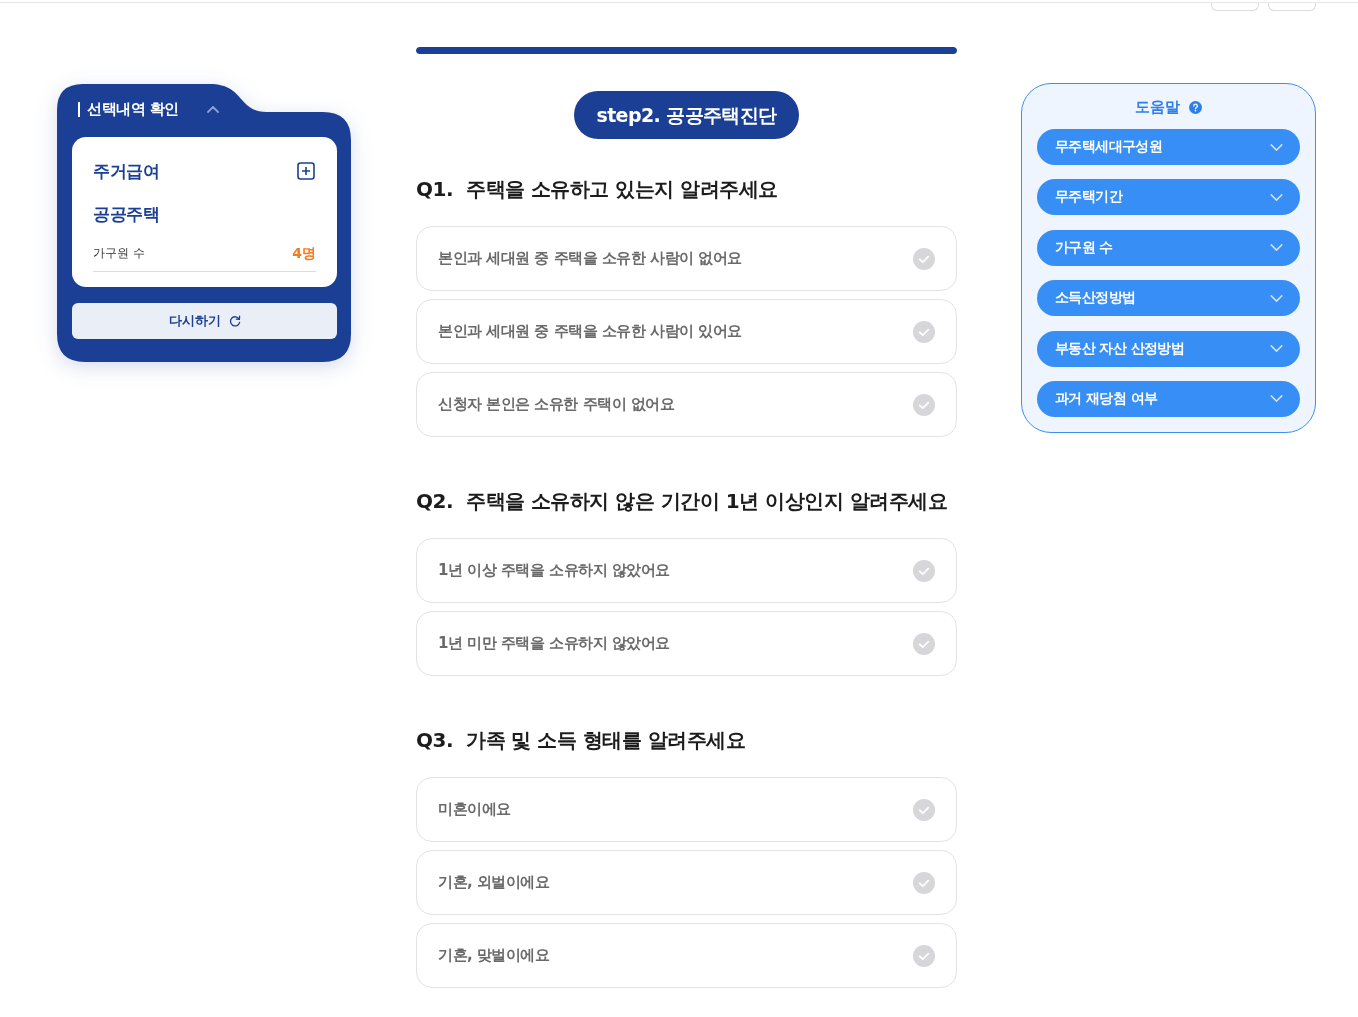  What do you see at coordinates (1168, 348) in the screenshot?
I see `help-accordion-item: 부동산 자산 산정방법` at bounding box center [1168, 348].